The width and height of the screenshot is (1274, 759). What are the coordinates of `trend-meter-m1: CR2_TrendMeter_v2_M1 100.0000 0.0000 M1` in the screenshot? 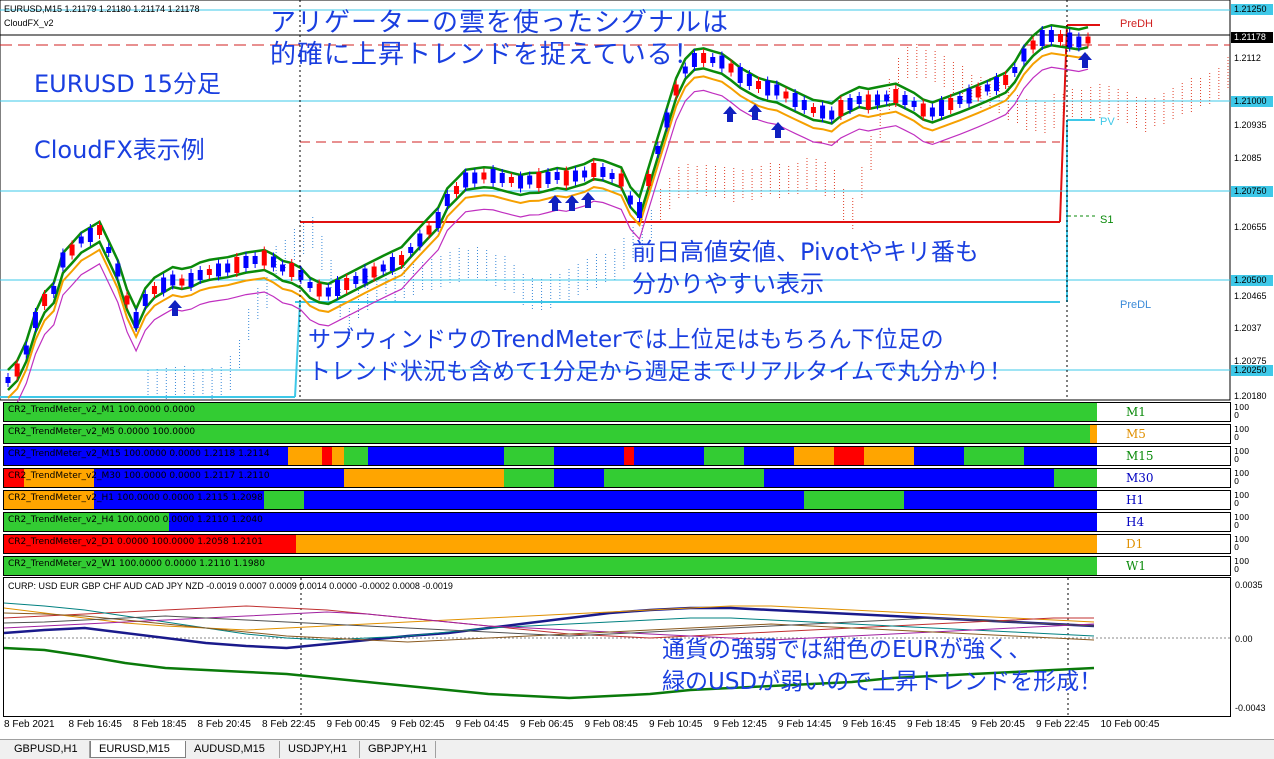 It's located at (617, 412).